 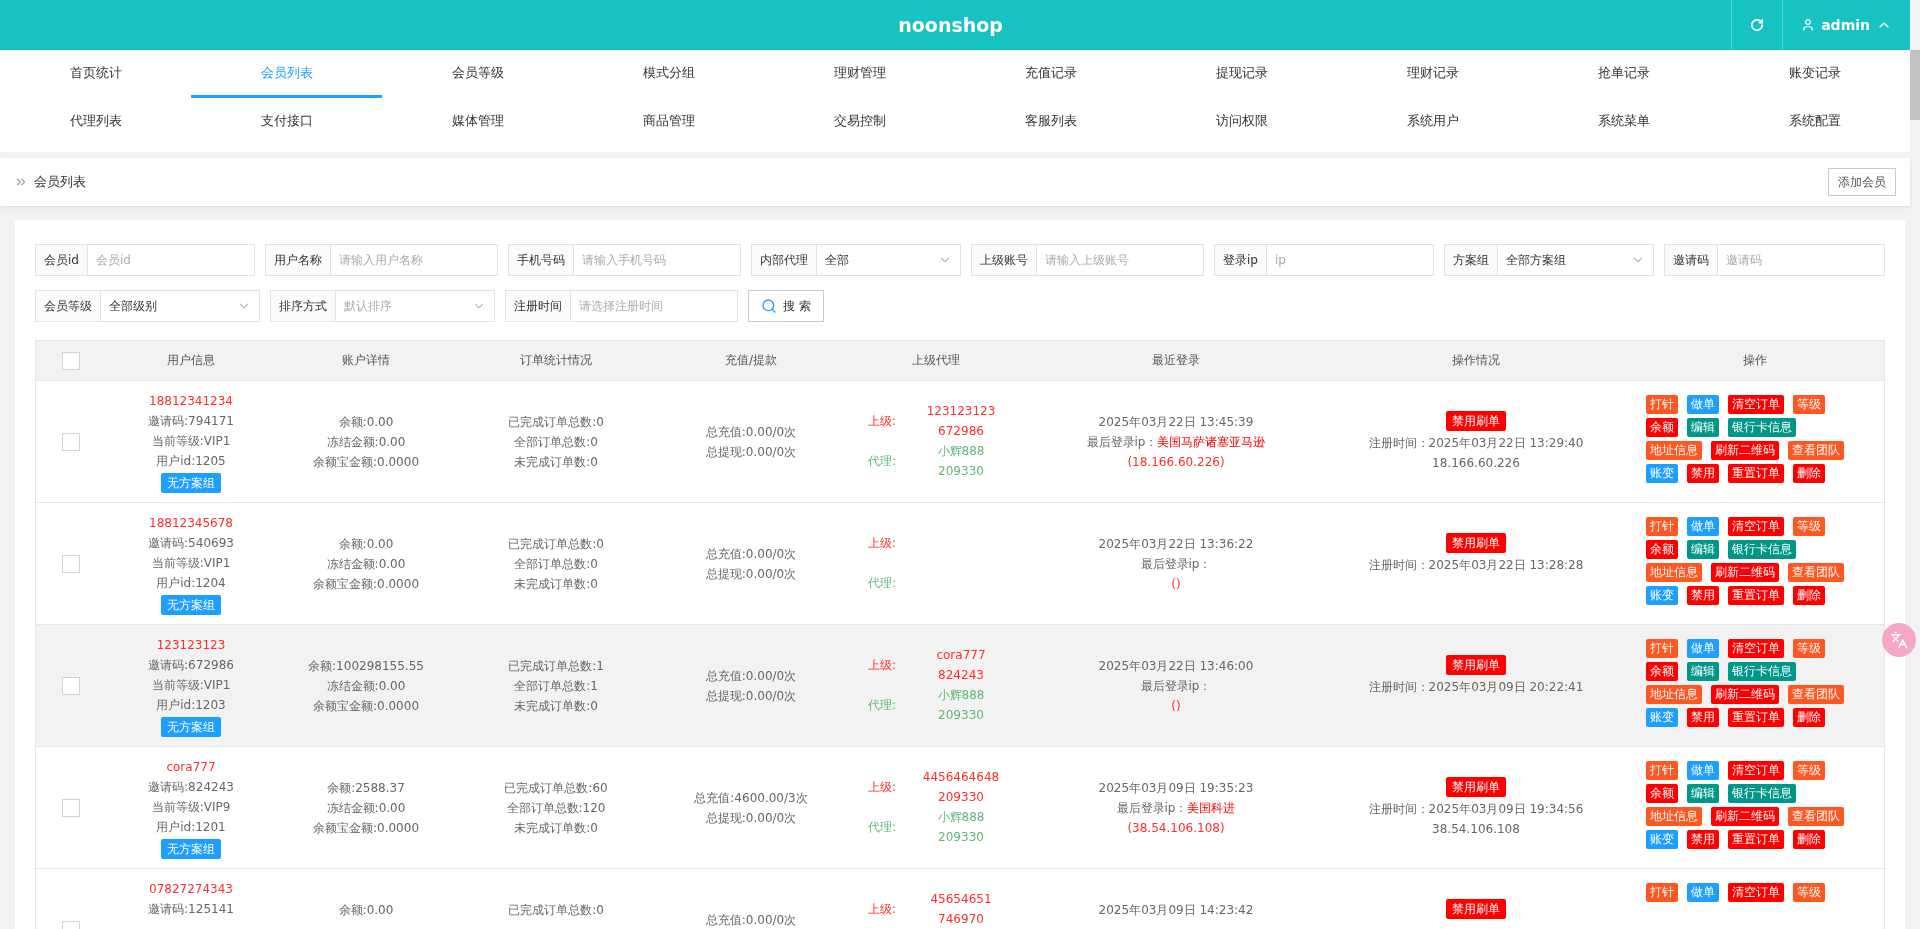 I want to click on nav-tab: 首页统计, so click(x=95, y=74).